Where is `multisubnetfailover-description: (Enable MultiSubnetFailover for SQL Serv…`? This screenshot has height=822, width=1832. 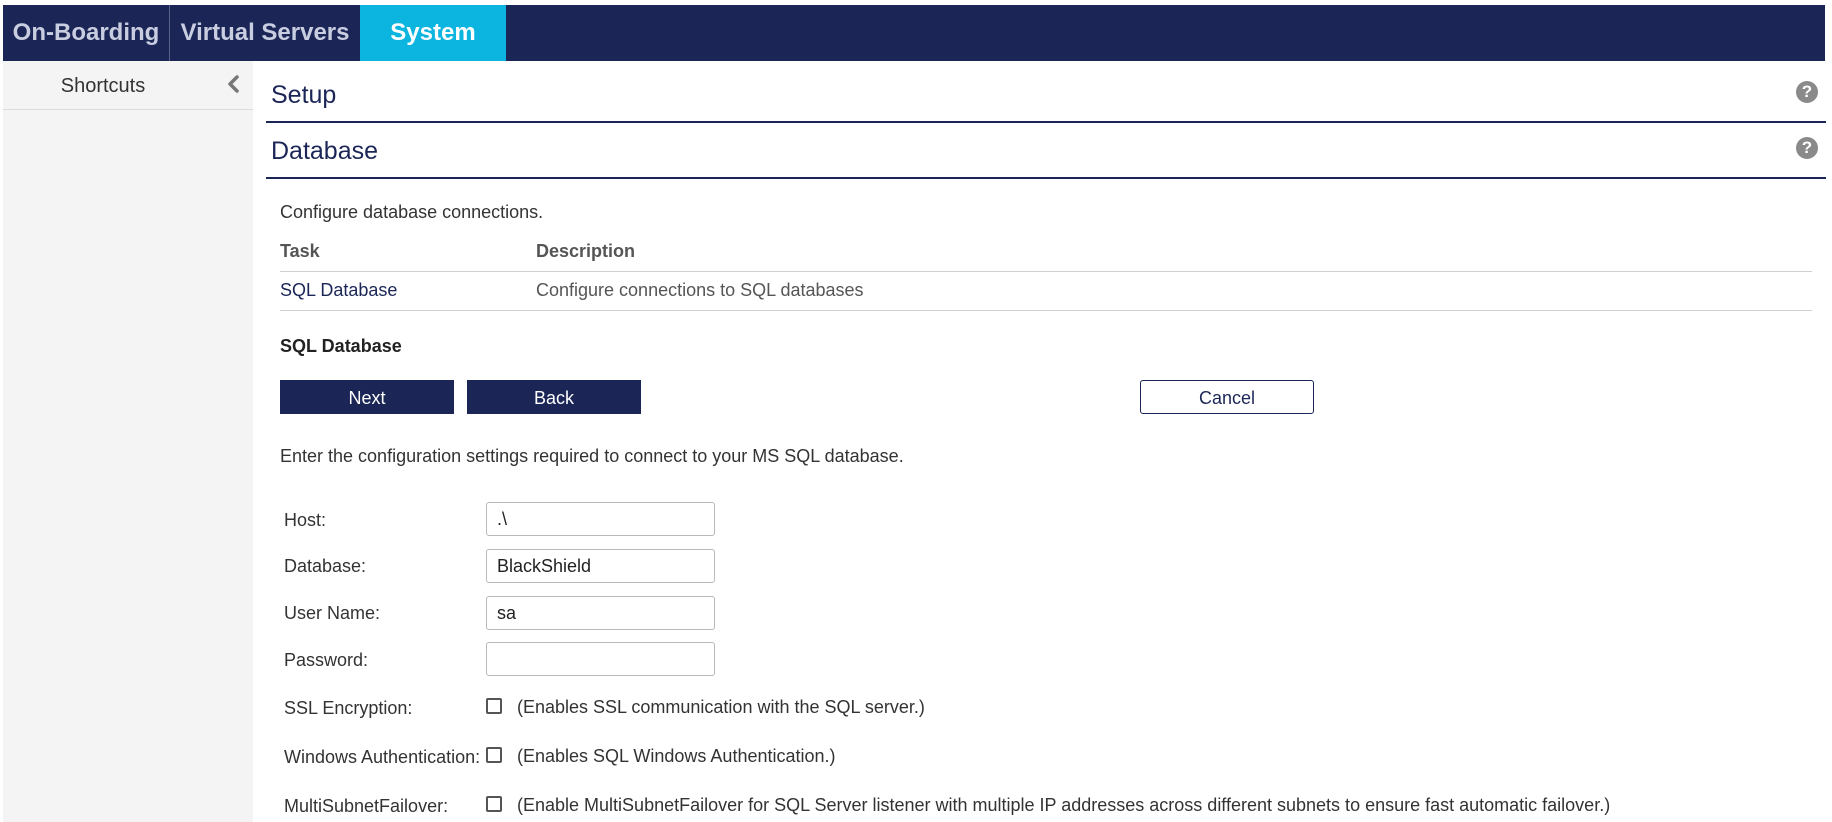 multisubnetfailover-description: (Enable MultiSubnetFailover for SQL Serv… is located at coordinates (1064, 805).